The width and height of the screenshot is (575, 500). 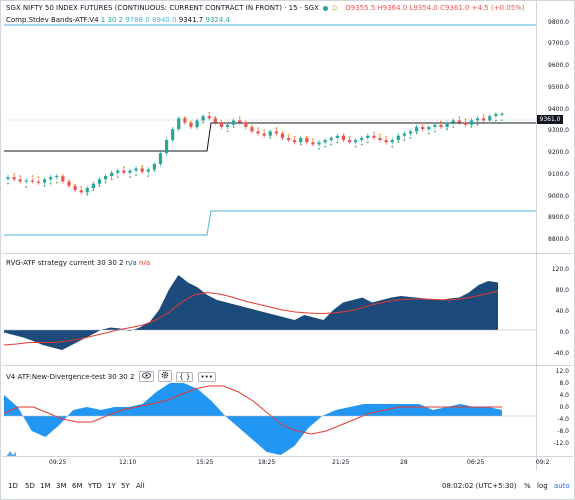 What do you see at coordinates (52, 20) in the screenshot?
I see `indicator1-name: Comp.Stdev Bands-ATF:V4` at bounding box center [52, 20].